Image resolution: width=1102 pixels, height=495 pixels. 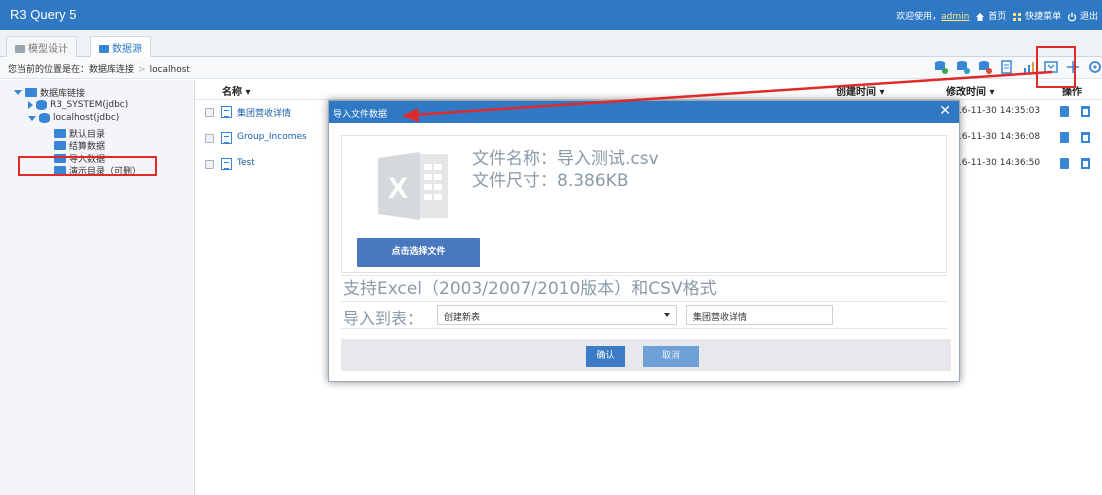 What do you see at coordinates (667, 315) in the screenshot?
I see `chevron-down-icon` at bounding box center [667, 315].